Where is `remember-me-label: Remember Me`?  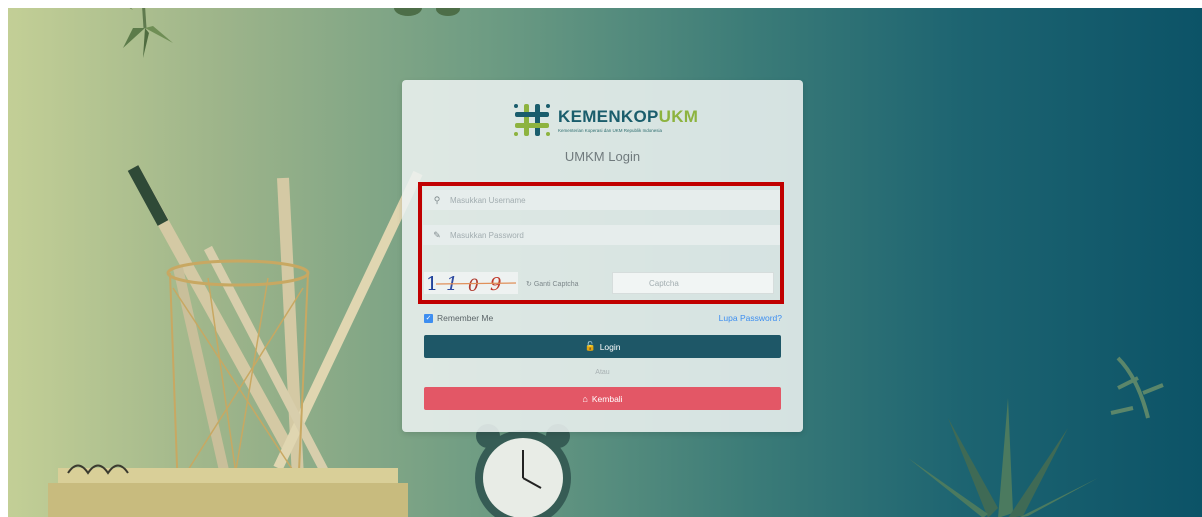 remember-me-label: Remember Me is located at coordinates (465, 318).